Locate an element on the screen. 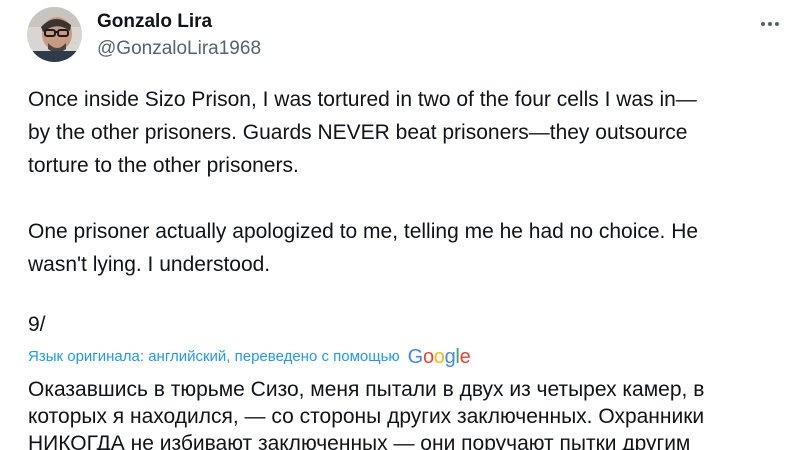 The height and width of the screenshot is (450, 800). google-logo-text: Google is located at coordinates (439, 357).